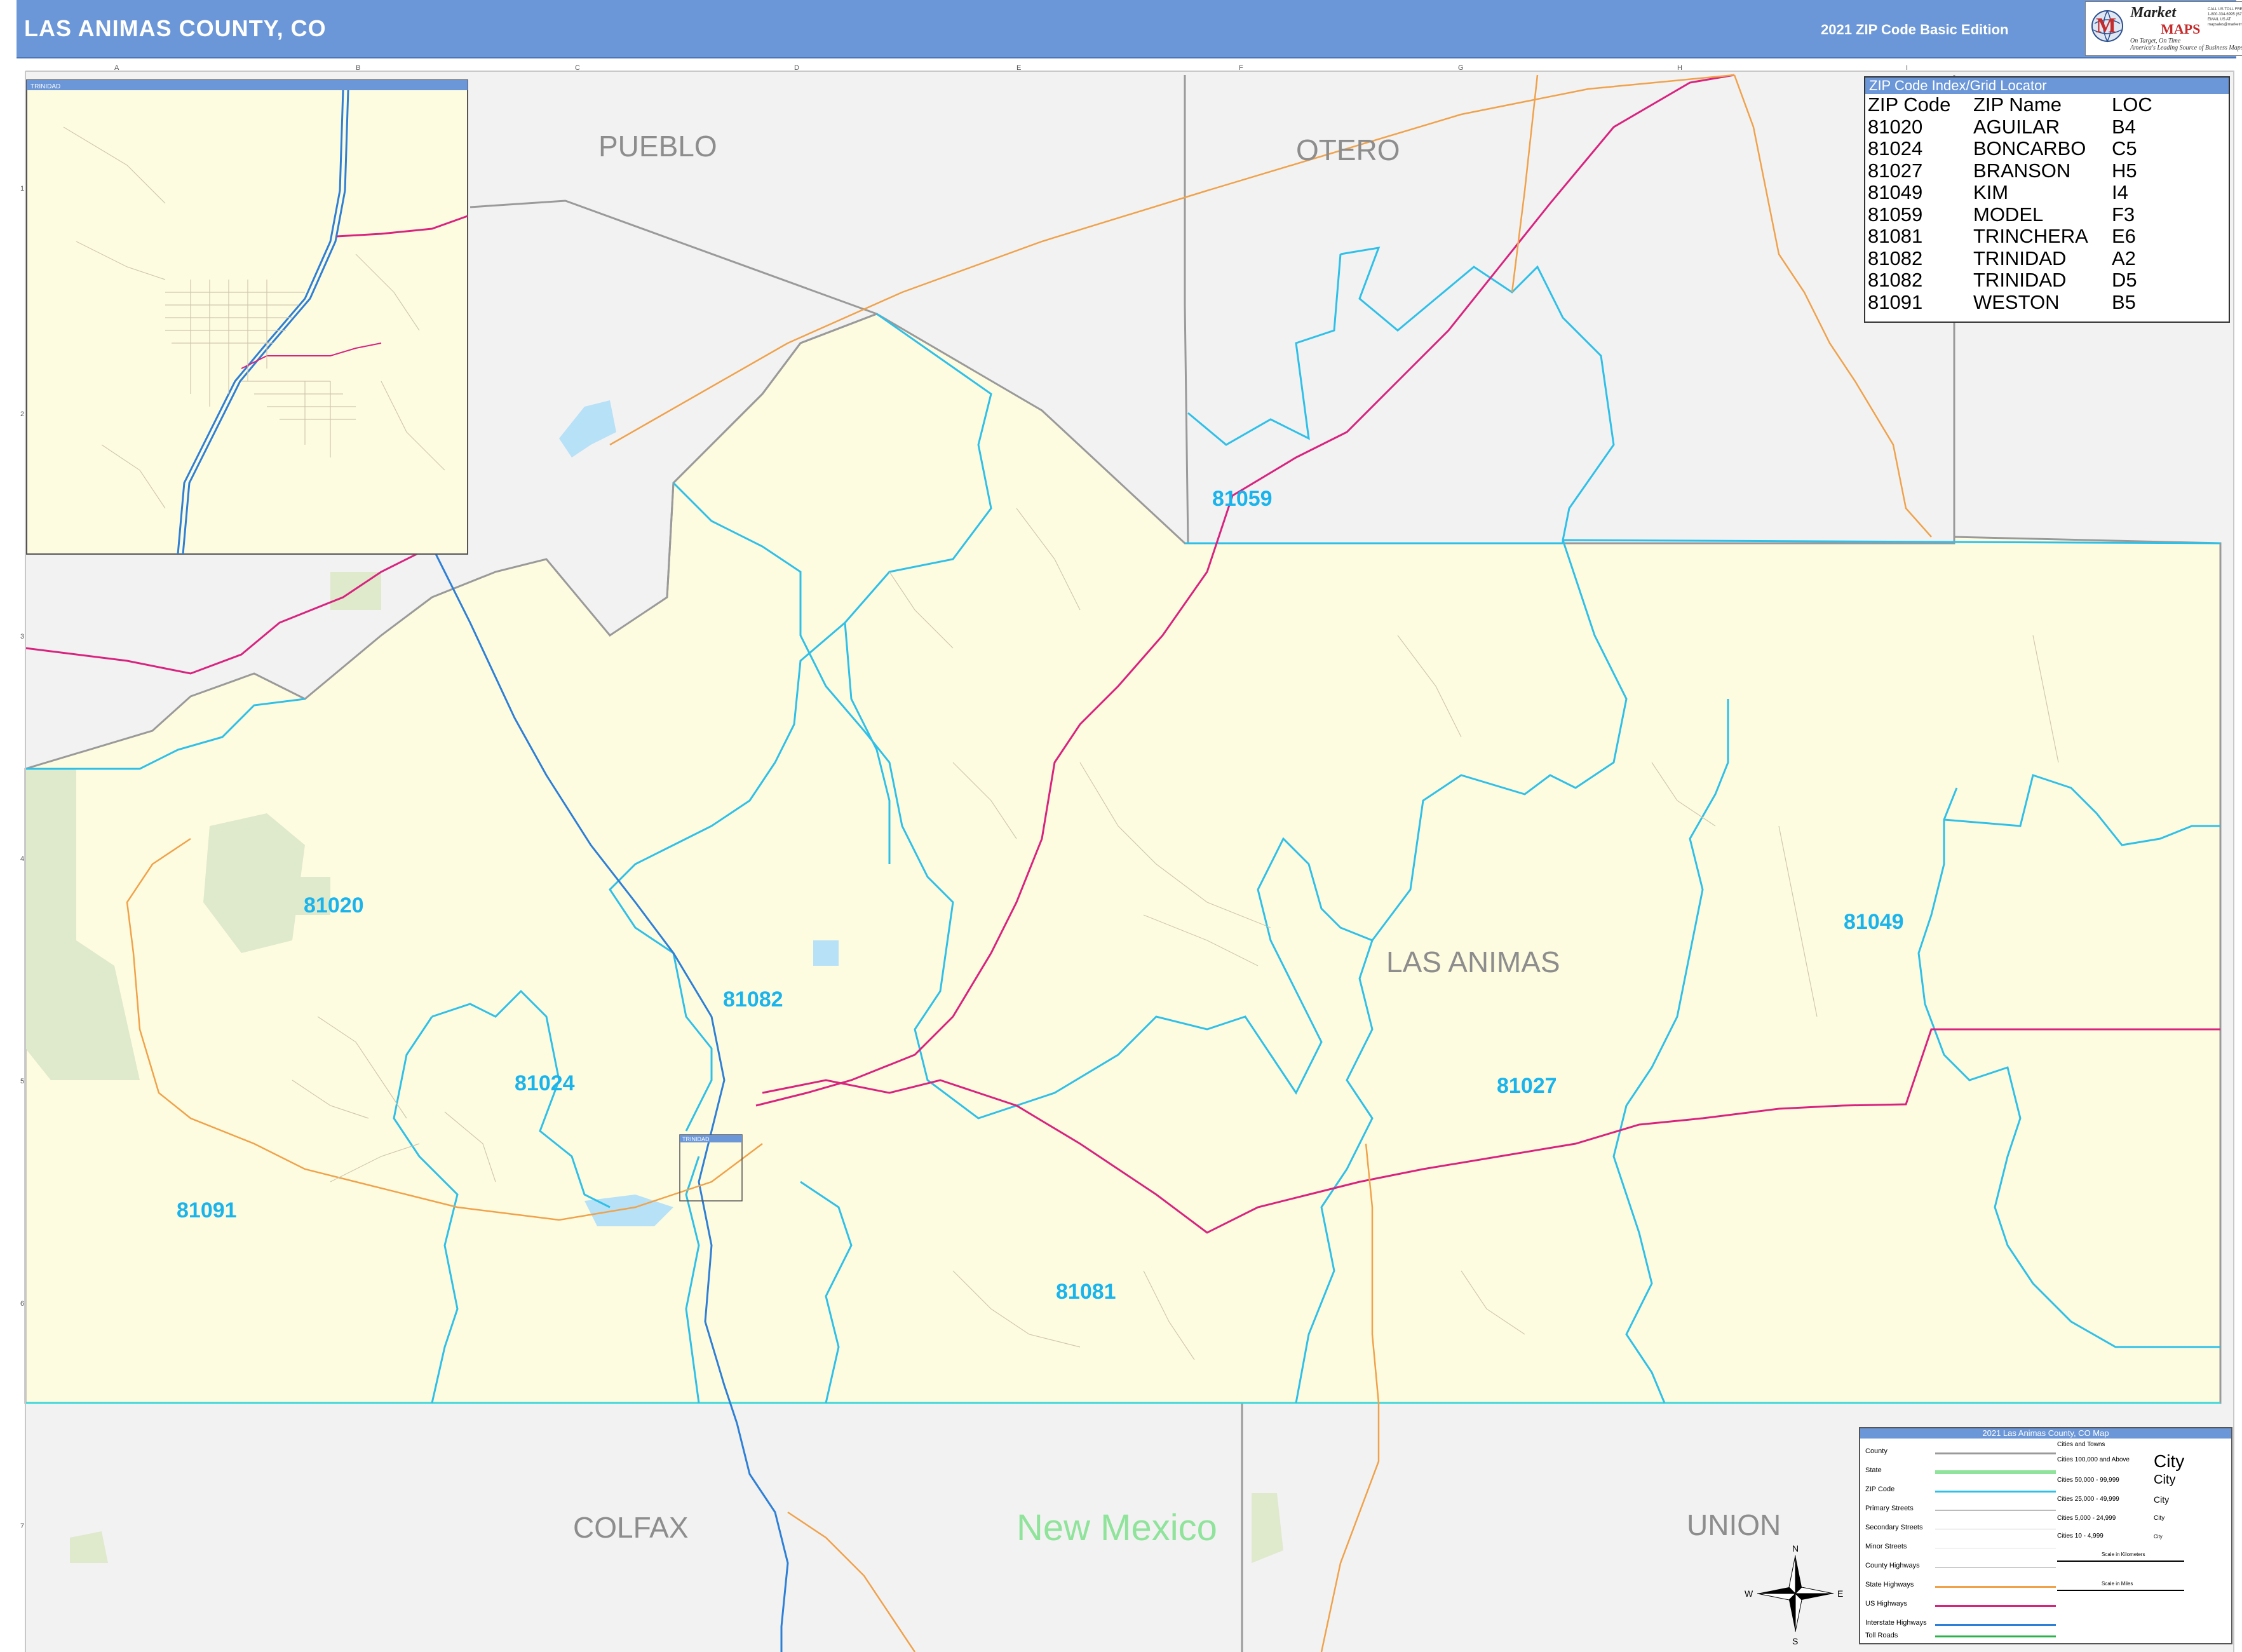  Describe the element at coordinates (2080, 1536) in the screenshot. I see `legend-city-range-5: Cities 10 - 4,999` at that location.